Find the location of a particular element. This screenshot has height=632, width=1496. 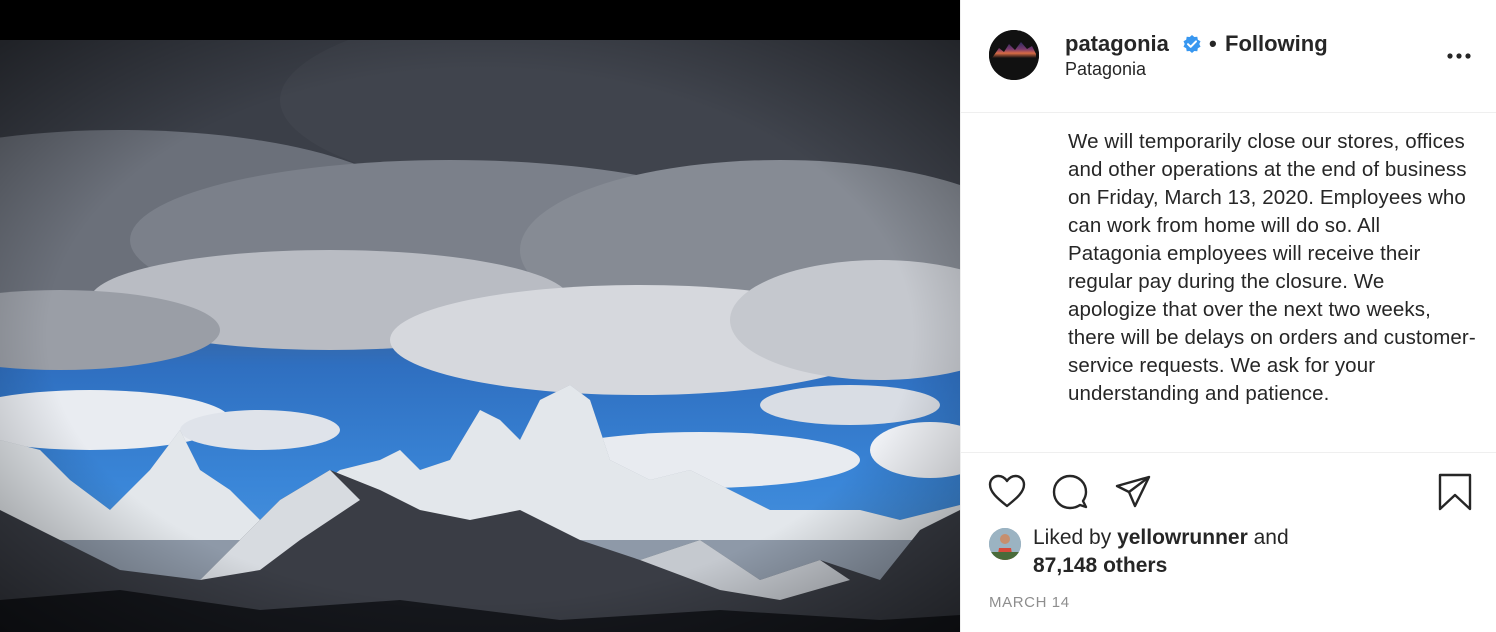

likes-text: Liked by yellowrunner and is located at coordinates (1161, 538).